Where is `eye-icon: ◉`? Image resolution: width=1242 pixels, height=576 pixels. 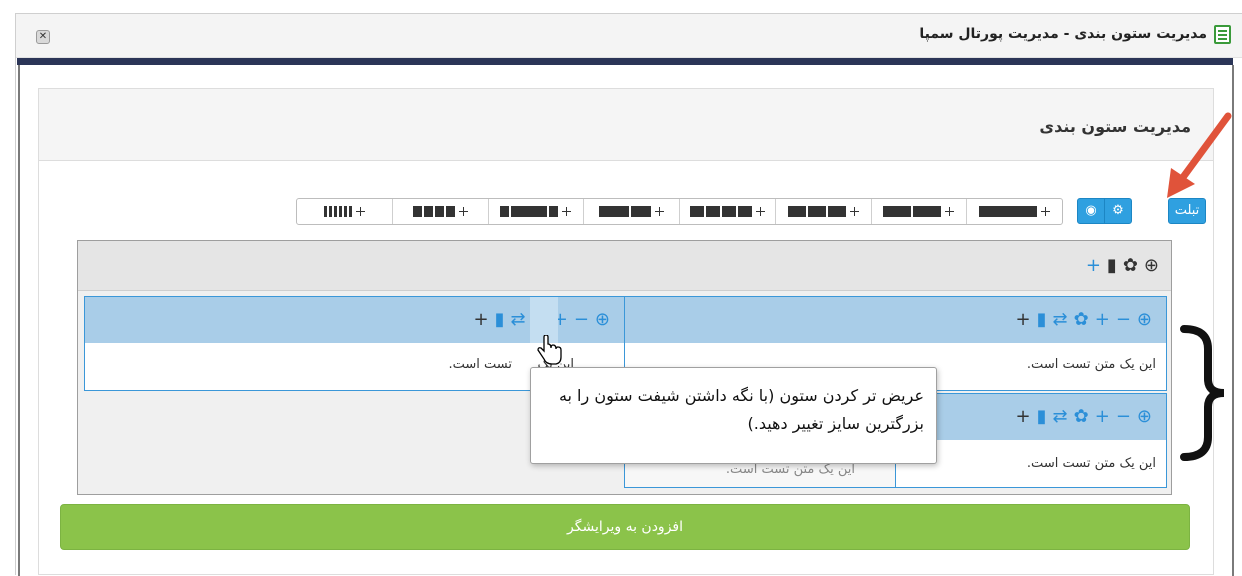 eye-icon: ◉ is located at coordinates (1091, 210).